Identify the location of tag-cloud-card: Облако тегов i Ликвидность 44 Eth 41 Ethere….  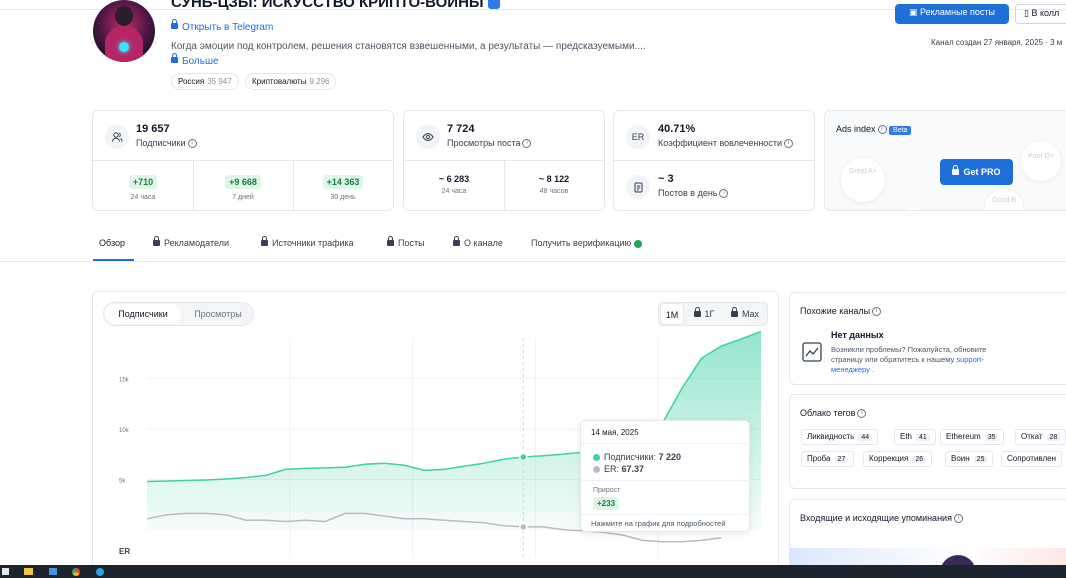
(927, 441).